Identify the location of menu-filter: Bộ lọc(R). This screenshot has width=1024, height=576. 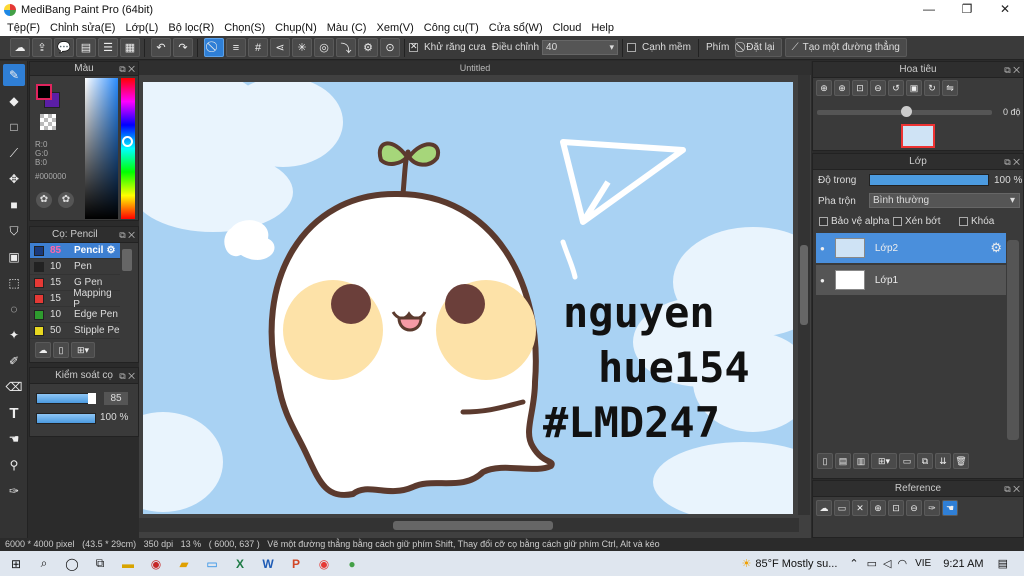
(191, 28).